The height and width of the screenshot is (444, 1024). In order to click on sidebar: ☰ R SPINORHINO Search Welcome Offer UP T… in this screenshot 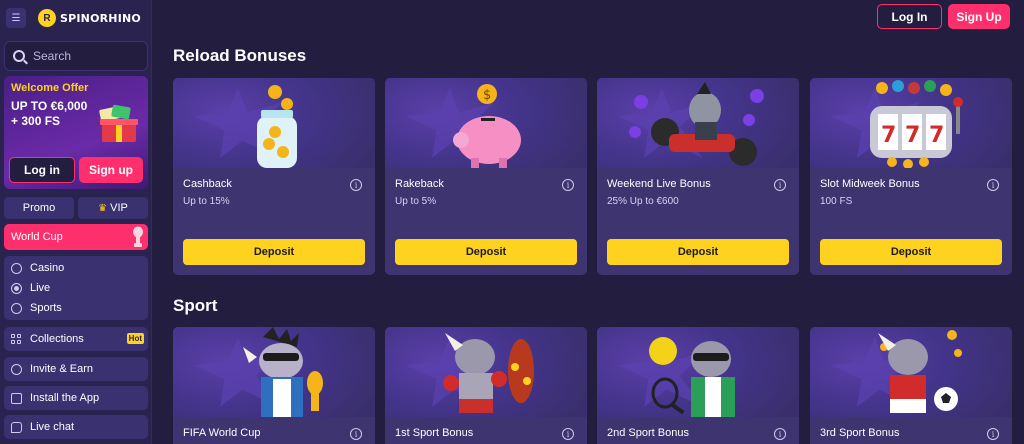, I will do `click(76, 222)`.